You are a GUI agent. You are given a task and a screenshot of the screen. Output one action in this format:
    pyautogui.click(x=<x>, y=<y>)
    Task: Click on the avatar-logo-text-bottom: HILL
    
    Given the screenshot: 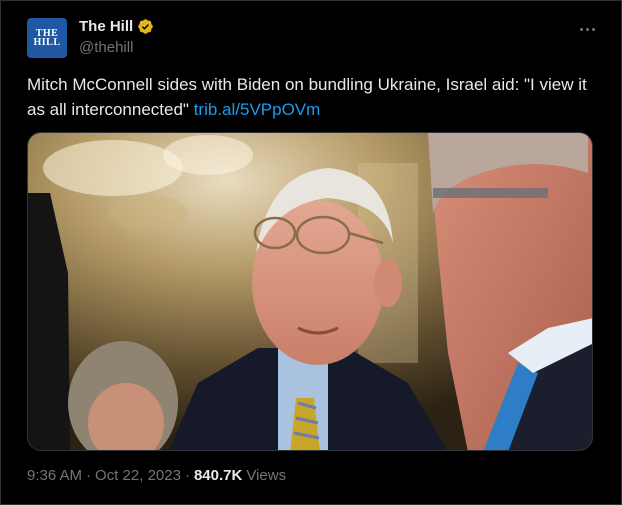 What is the action you would take?
    pyautogui.click(x=47, y=42)
    